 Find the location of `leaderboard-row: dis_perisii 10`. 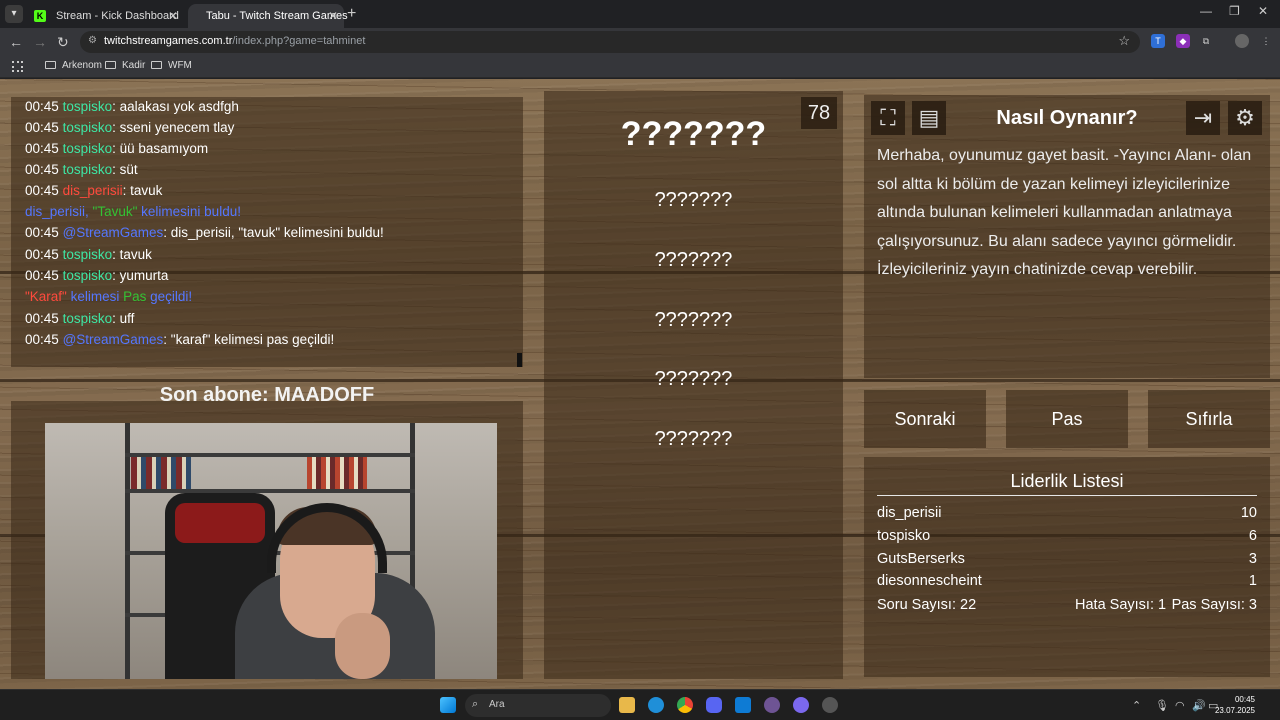

leaderboard-row: dis_perisii 10 is located at coordinates (1067, 513).